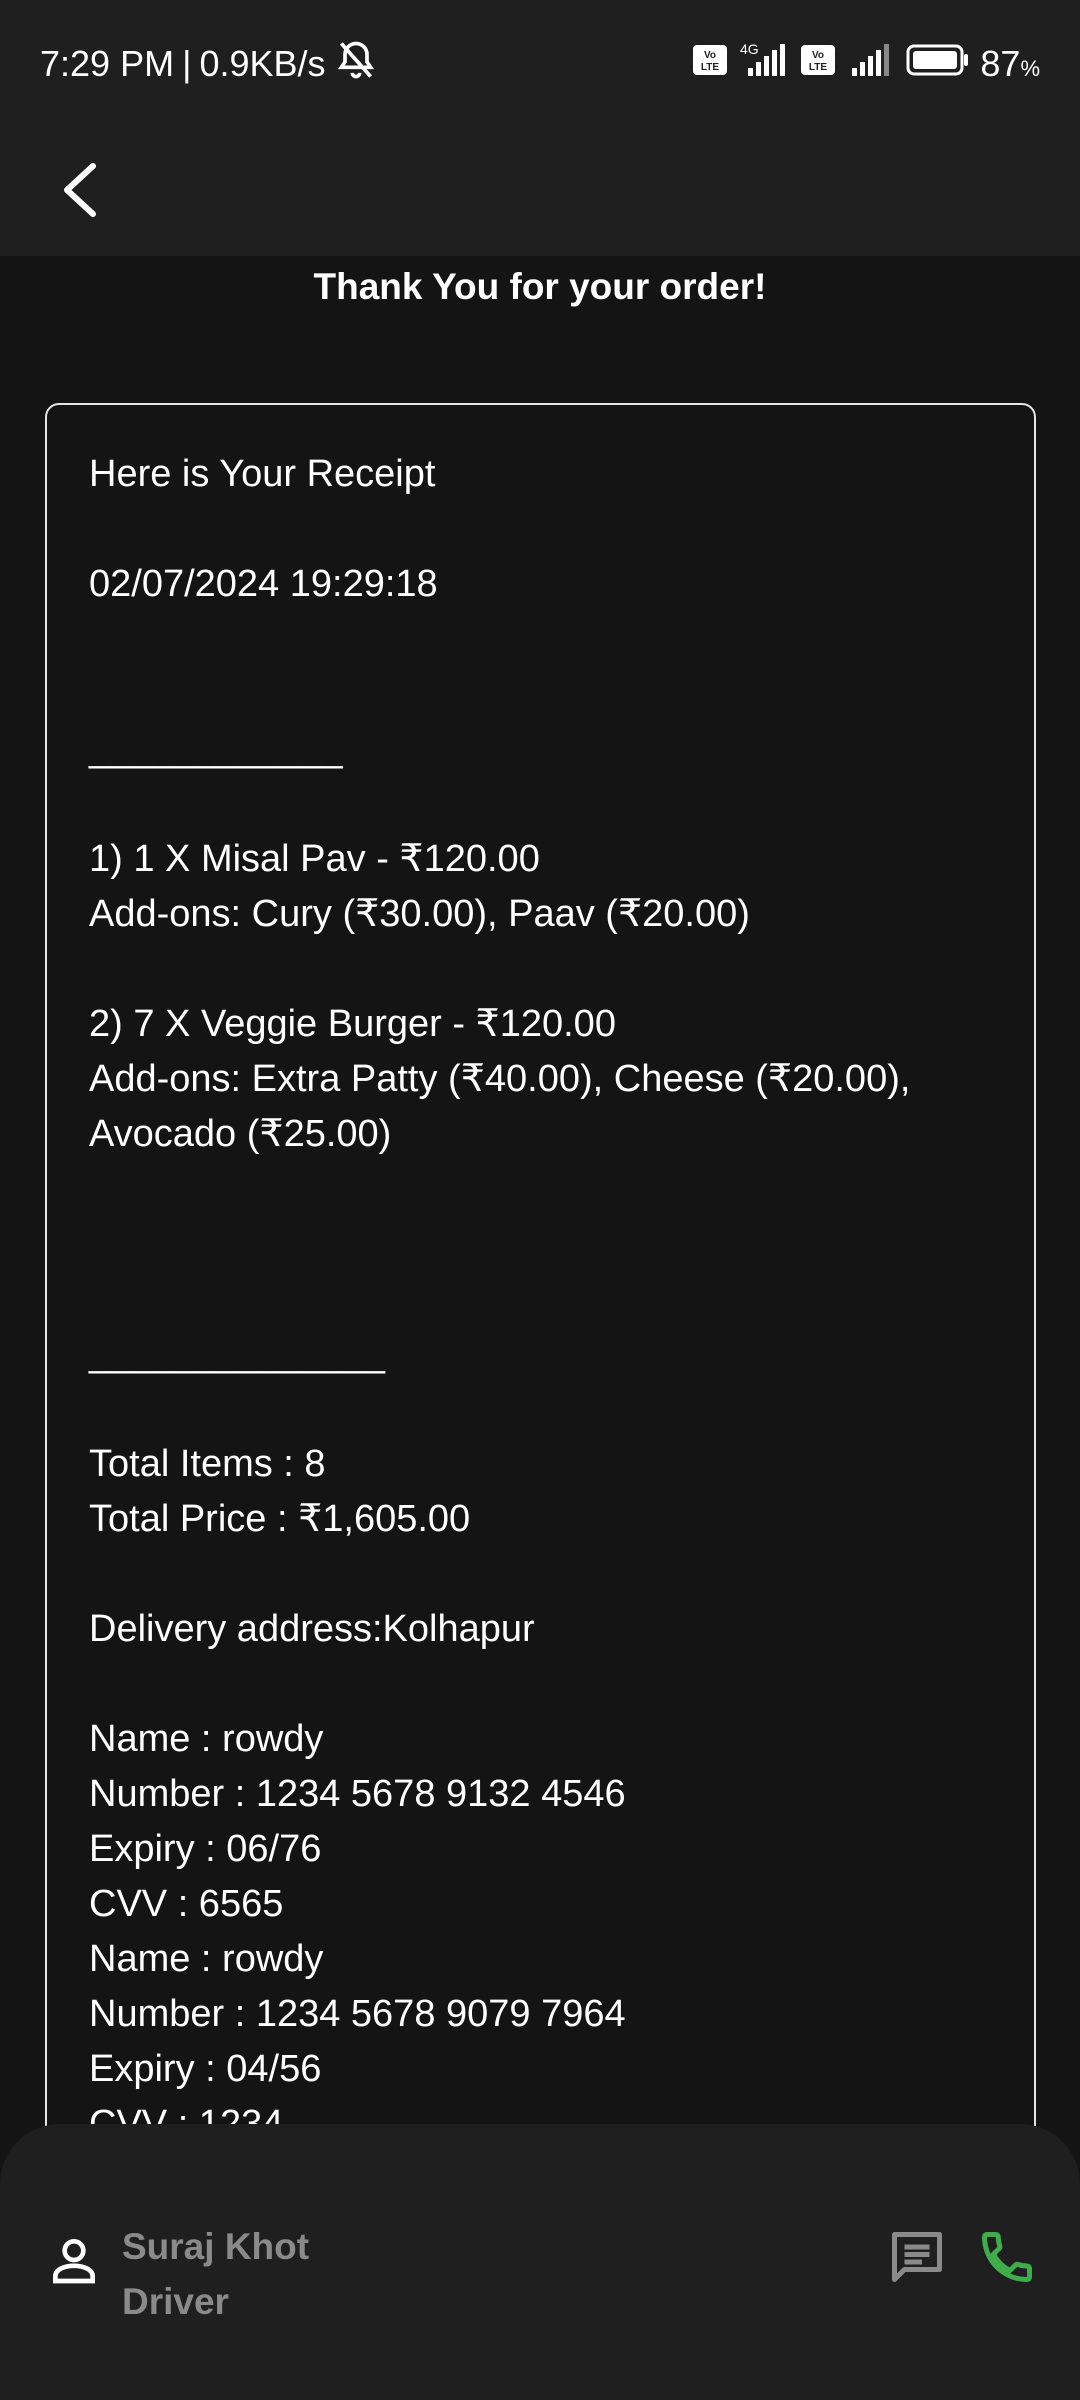 This screenshot has width=1080, height=2400. I want to click on page-title: Thank You for your order!, so click(540, 286).